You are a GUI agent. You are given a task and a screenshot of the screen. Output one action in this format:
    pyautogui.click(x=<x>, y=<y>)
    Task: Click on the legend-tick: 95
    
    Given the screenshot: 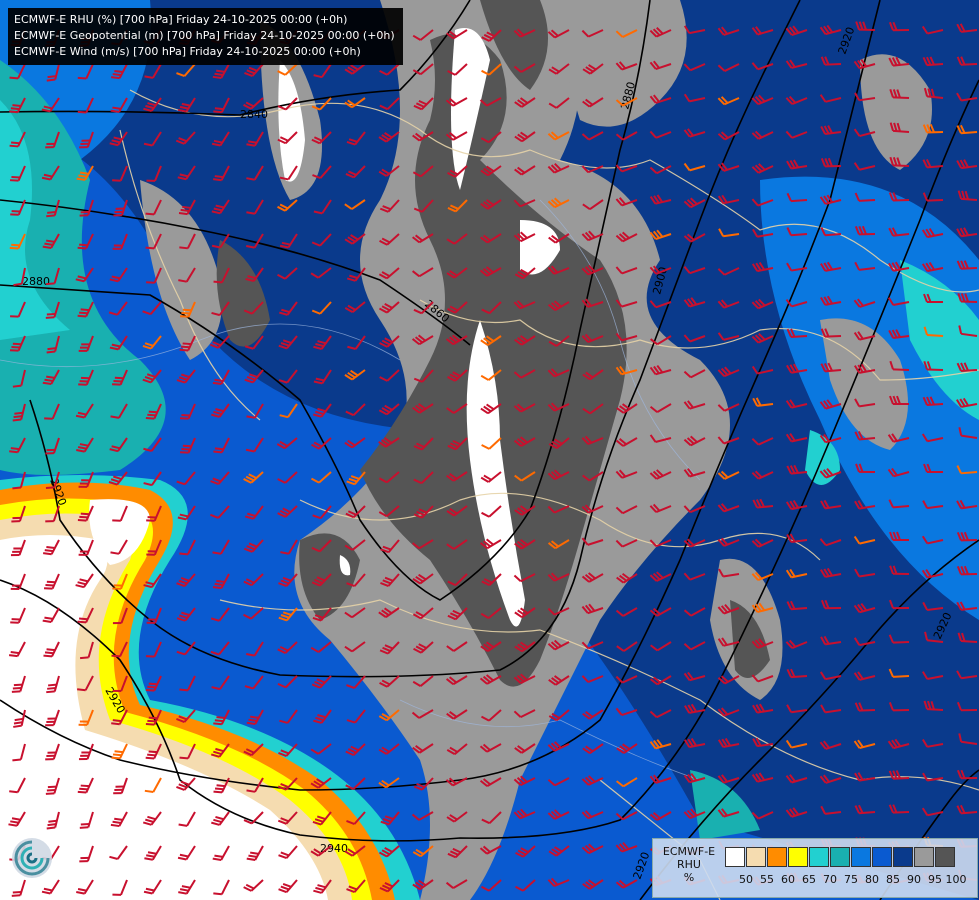 What is the action you would take?
    pyautogui.click(x=935, y=879)
    